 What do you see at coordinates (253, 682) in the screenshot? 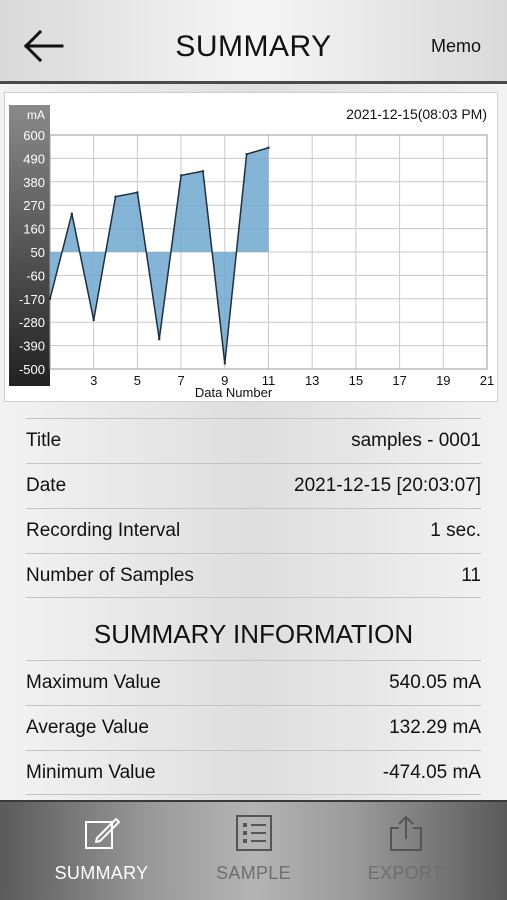
I see `summary-row-max: Maximum Value 540.05 mA` at bounding box center [253, 682].